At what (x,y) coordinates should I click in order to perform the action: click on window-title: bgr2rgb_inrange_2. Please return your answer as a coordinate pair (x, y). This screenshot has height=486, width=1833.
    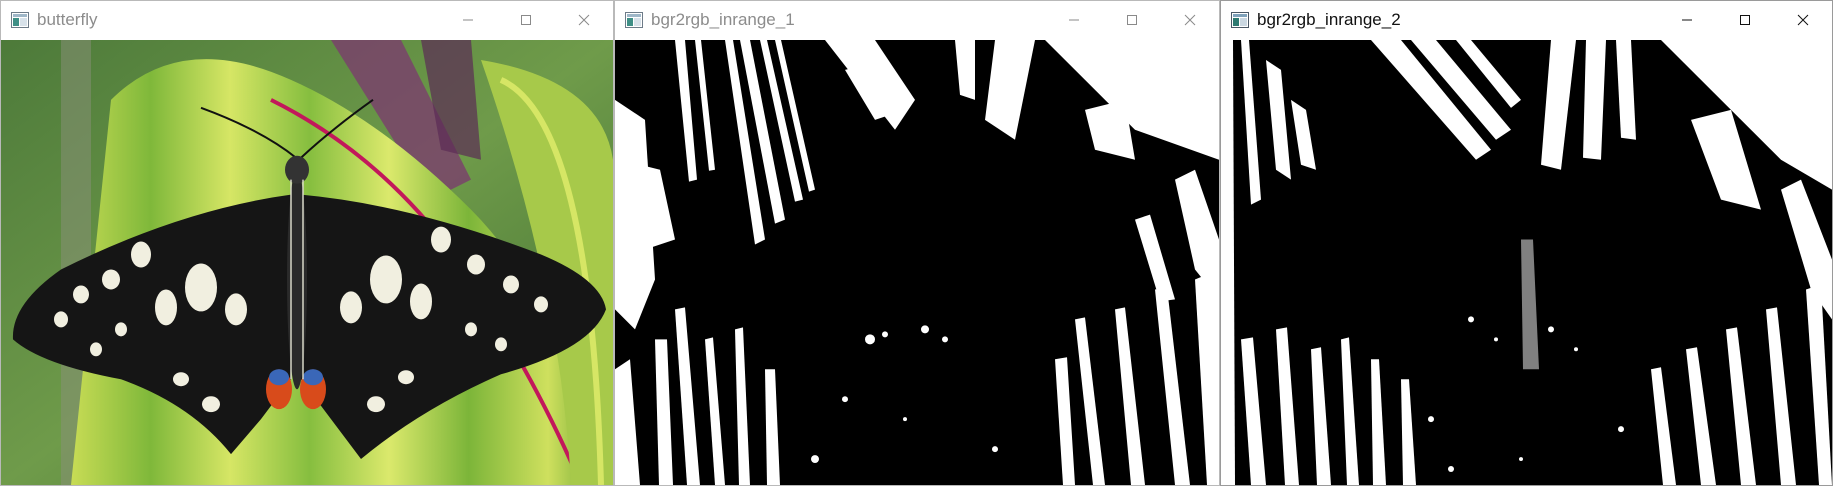
    Looking at the image, I should click on (1329, 19).